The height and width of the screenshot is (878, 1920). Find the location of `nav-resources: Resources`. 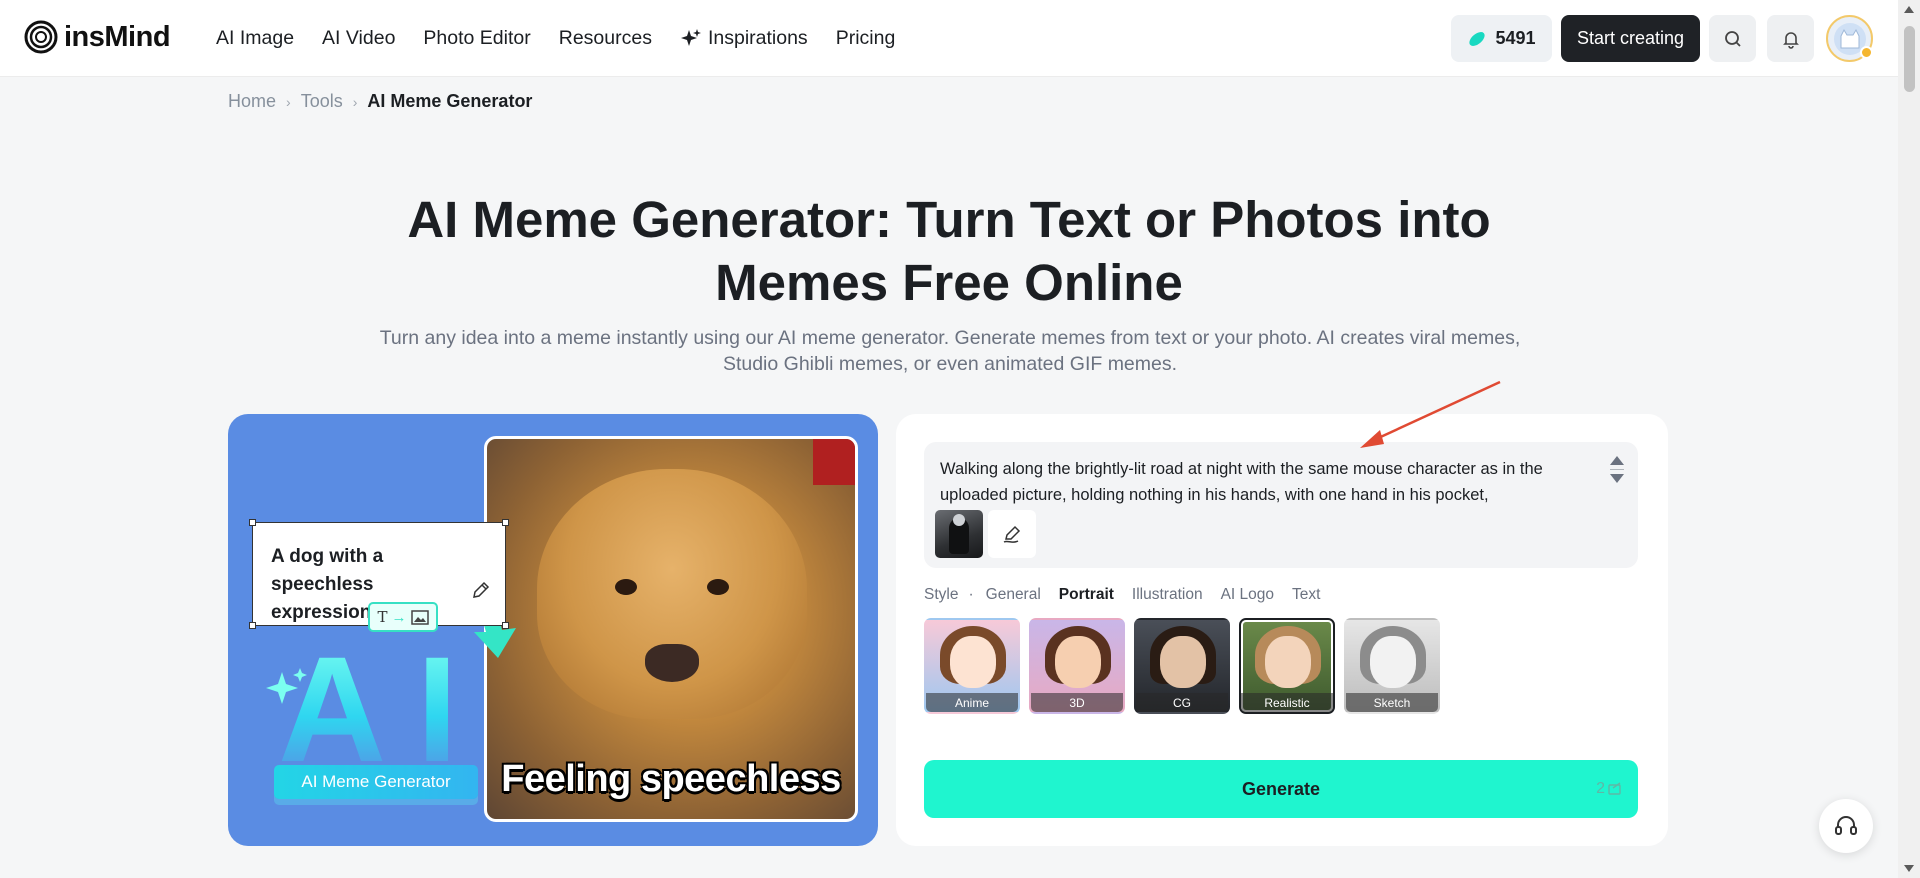

nav-resources: Resources is located at coordinates (605, 38).